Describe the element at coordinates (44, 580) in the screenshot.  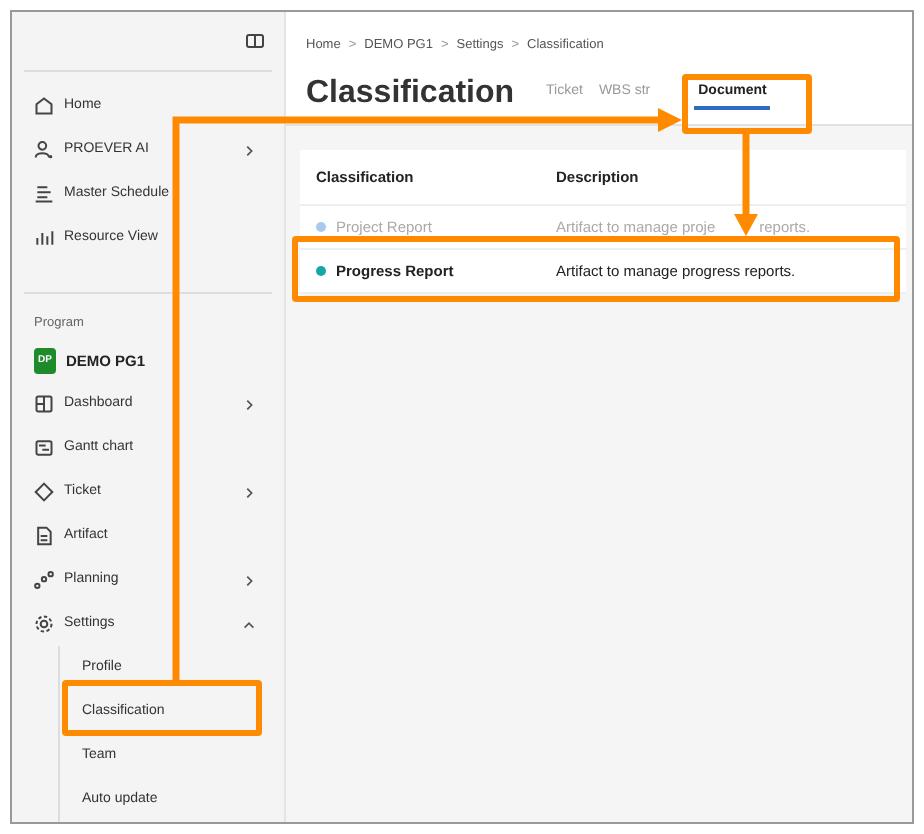
I see `nodes-icon` at that location.